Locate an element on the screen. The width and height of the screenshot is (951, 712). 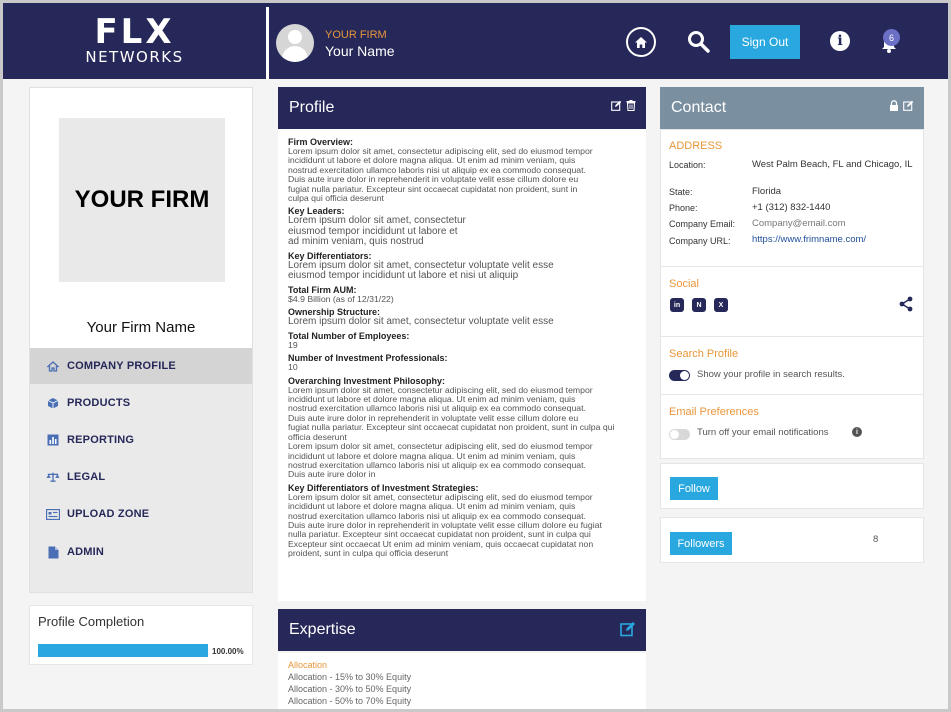
firm-name: Your Firm Name is located at coordinates (141, 330).